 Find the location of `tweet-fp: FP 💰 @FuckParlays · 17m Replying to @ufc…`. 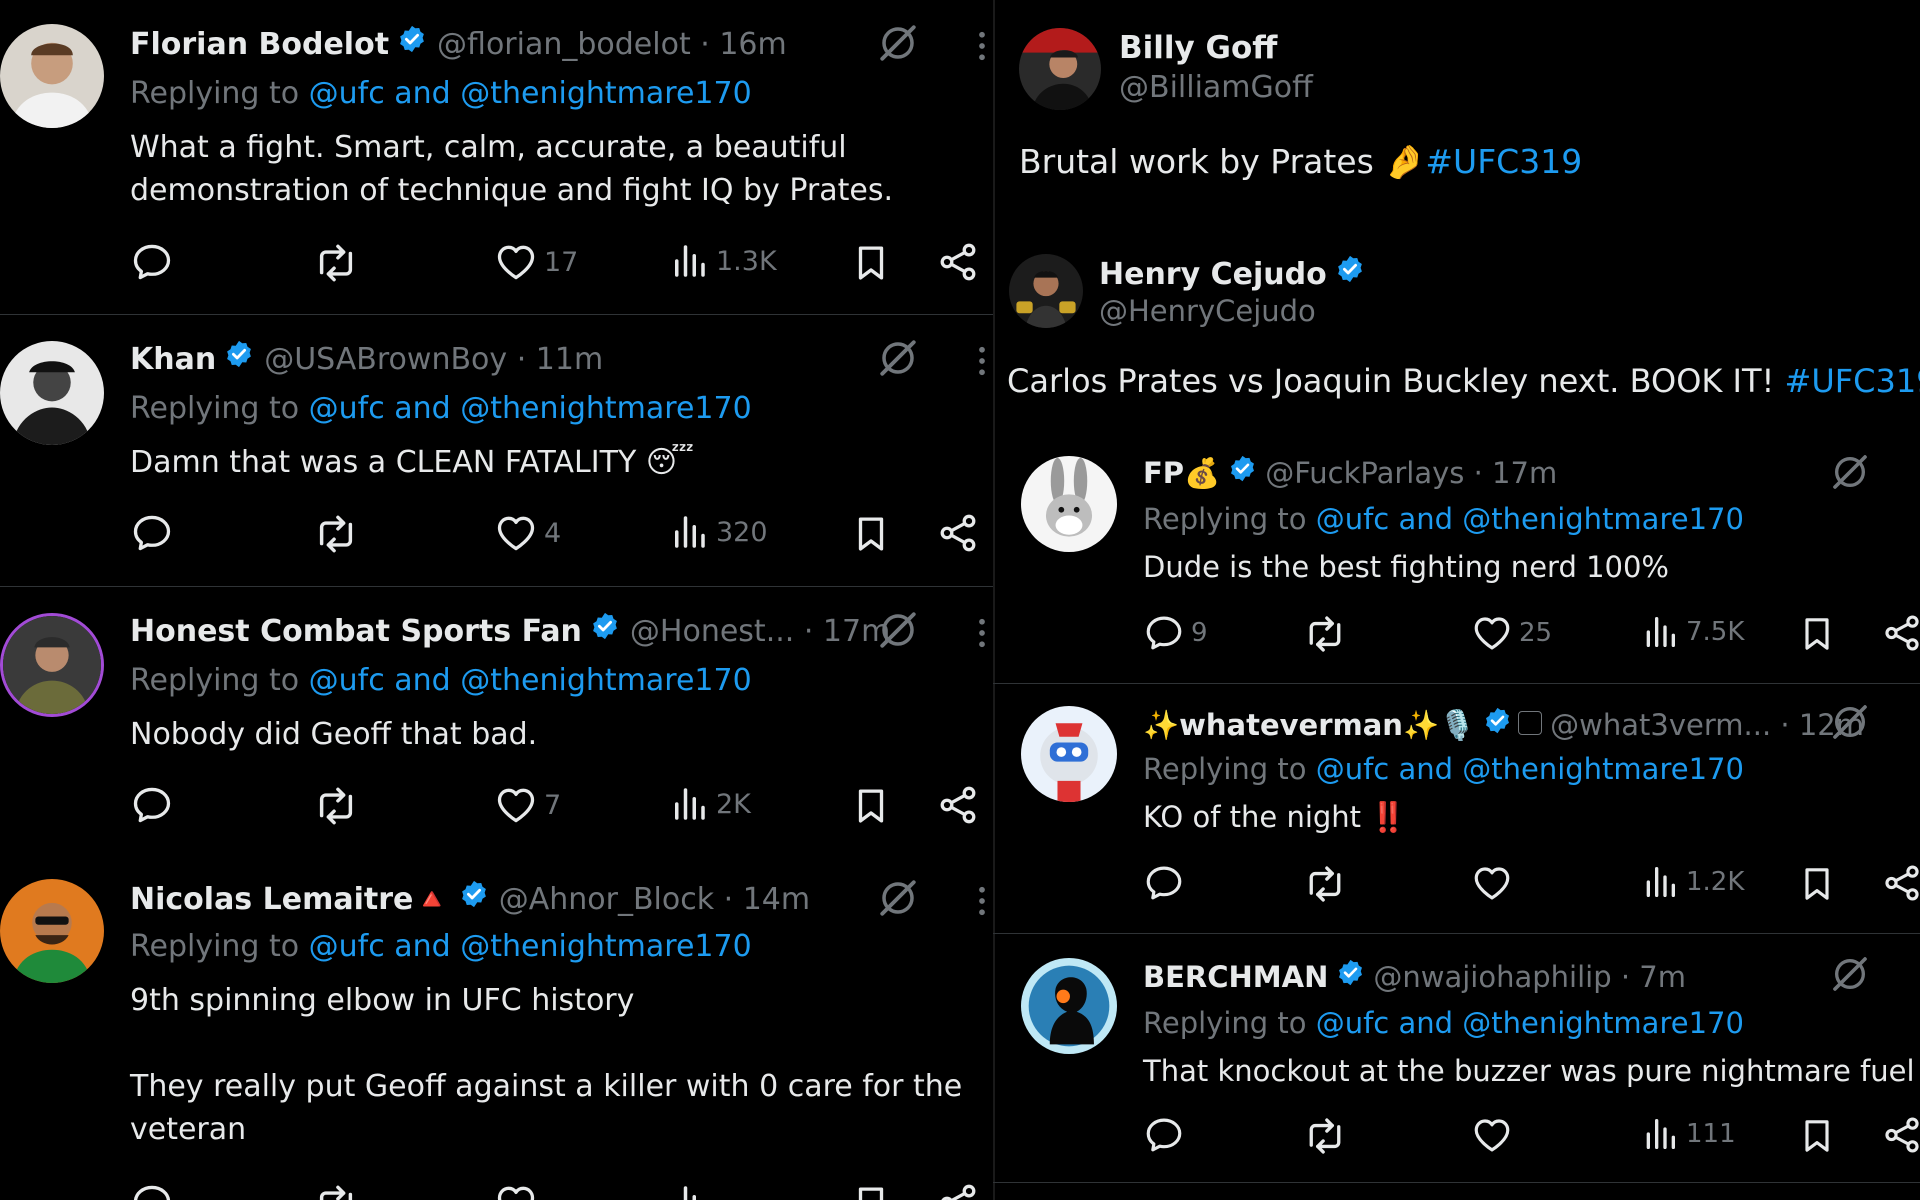

tweet-fp: FP 💰 @FuckParlays · 17m Replying to @ufc… is located at coordinates (1456, 557).